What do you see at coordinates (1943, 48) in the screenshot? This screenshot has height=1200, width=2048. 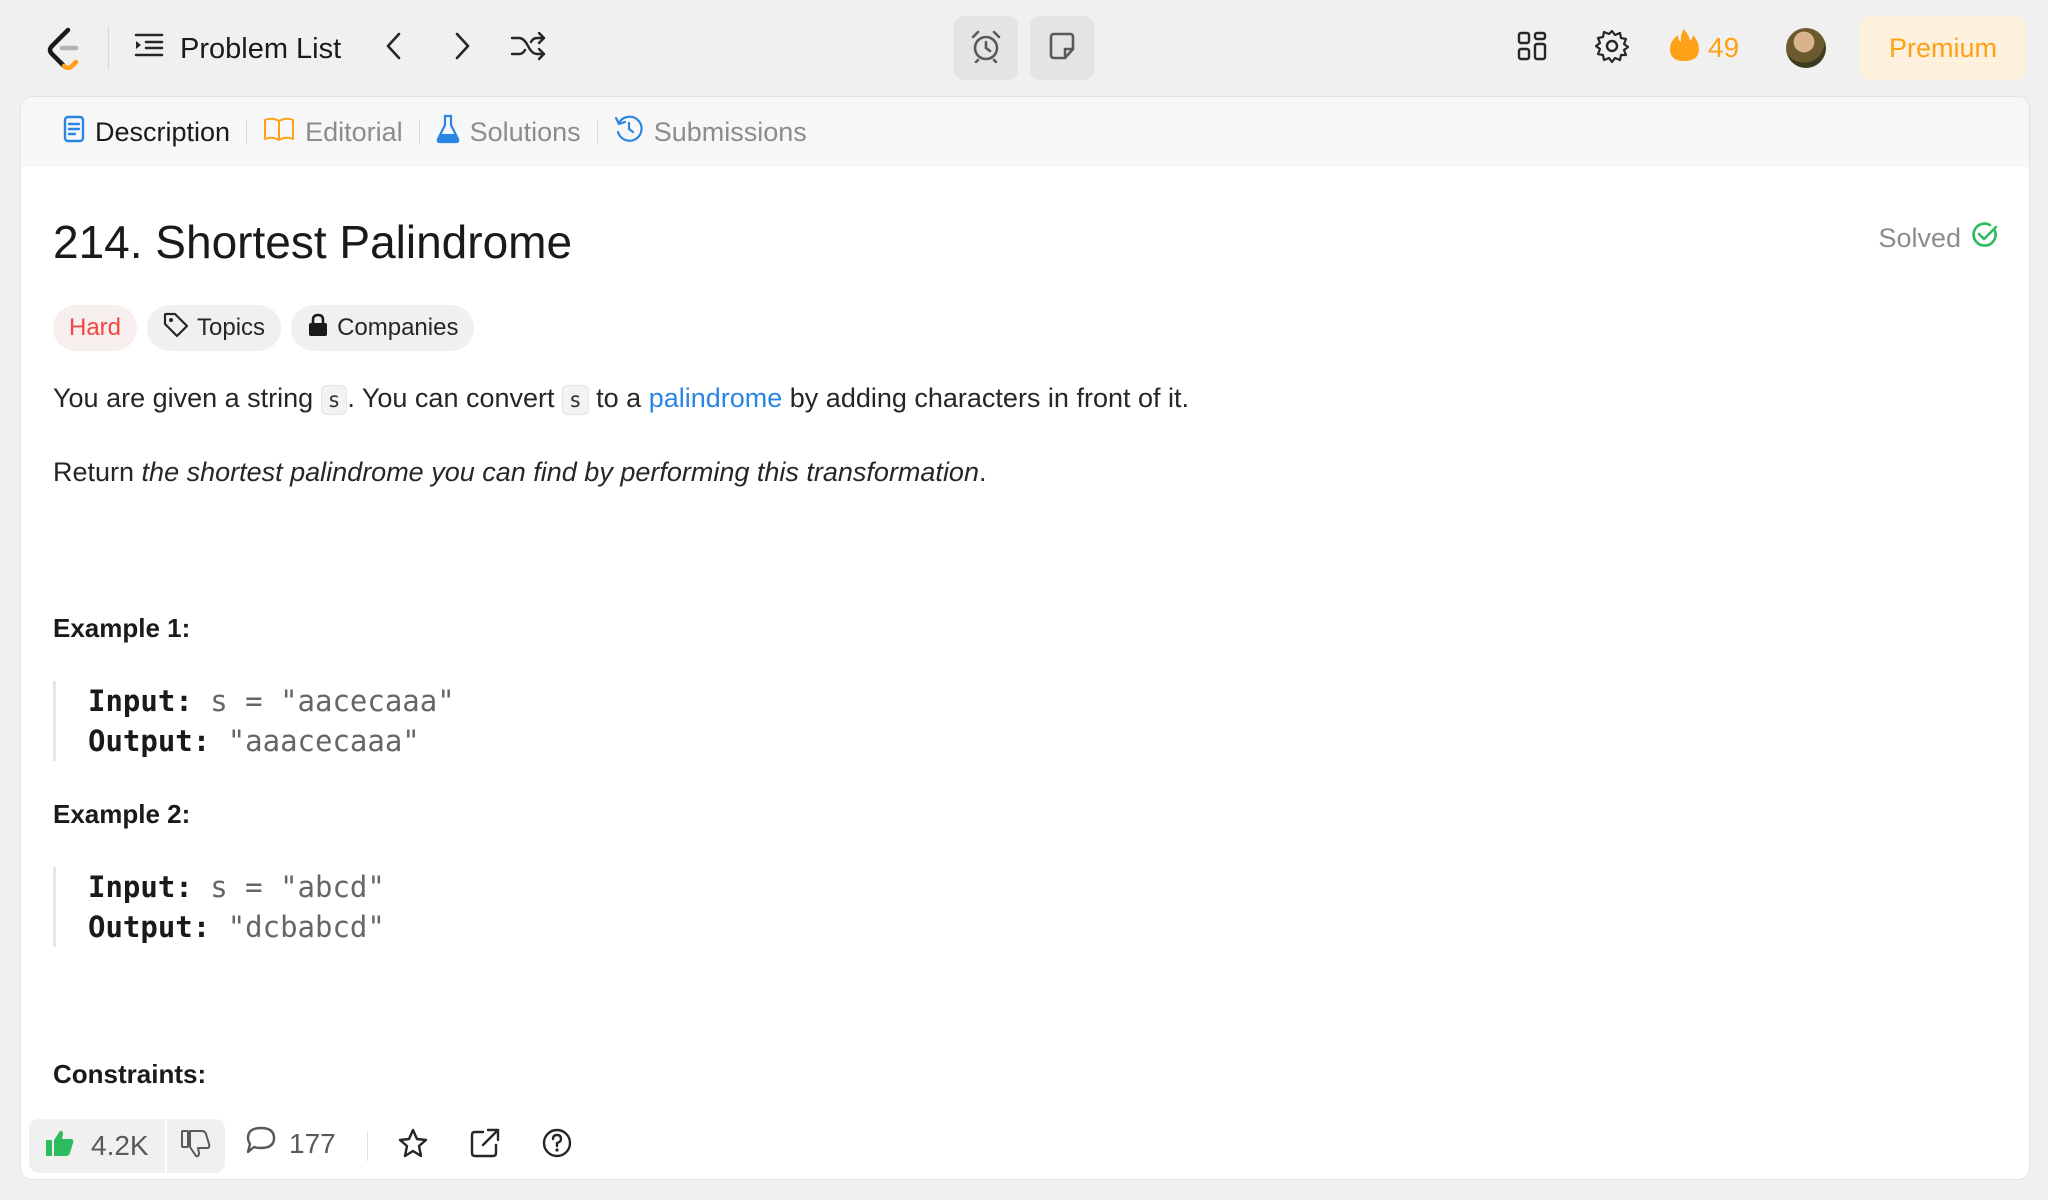 I see `premium-button: Premium` at bounding box center [1943, 48].